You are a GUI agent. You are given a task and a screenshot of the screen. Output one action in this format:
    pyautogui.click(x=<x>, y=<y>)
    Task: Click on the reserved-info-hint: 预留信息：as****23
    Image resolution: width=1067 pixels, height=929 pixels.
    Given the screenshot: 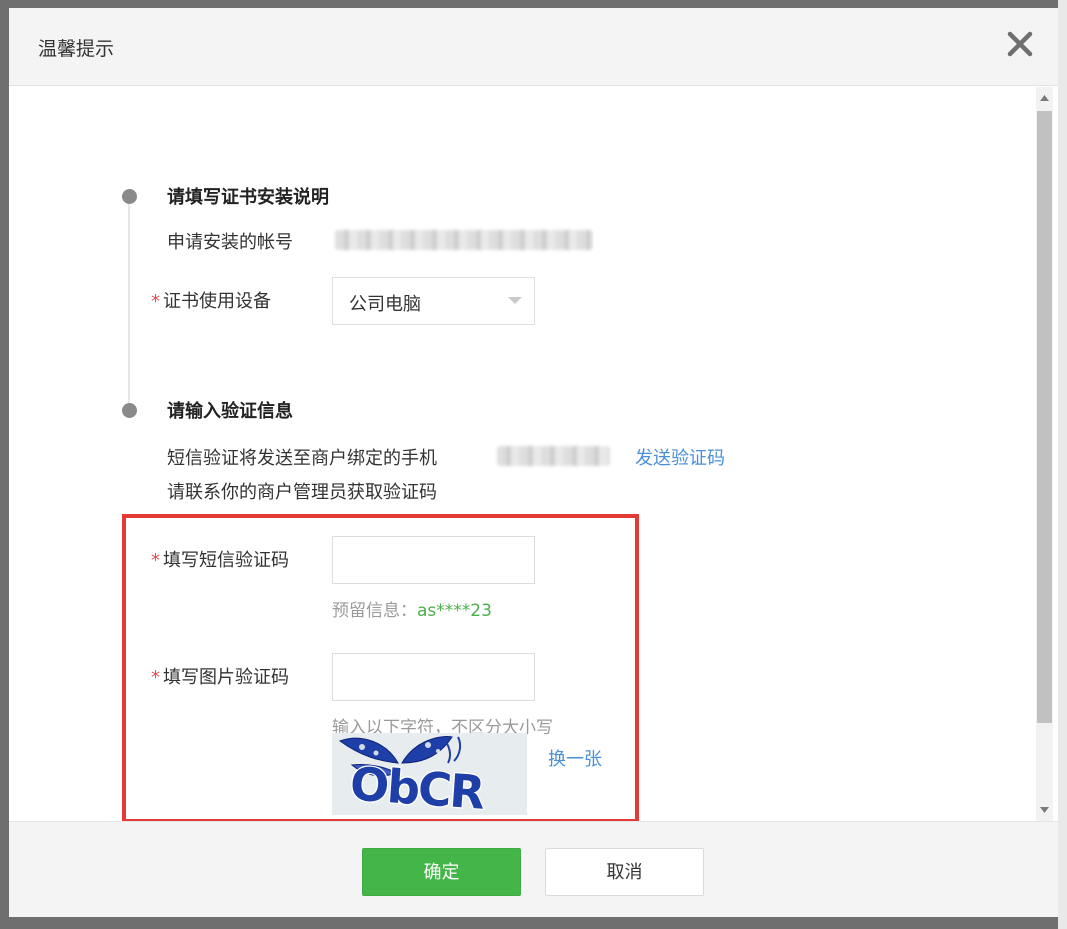 What is the action you would take?
    pyautogui.click(x=412, y=608)
    